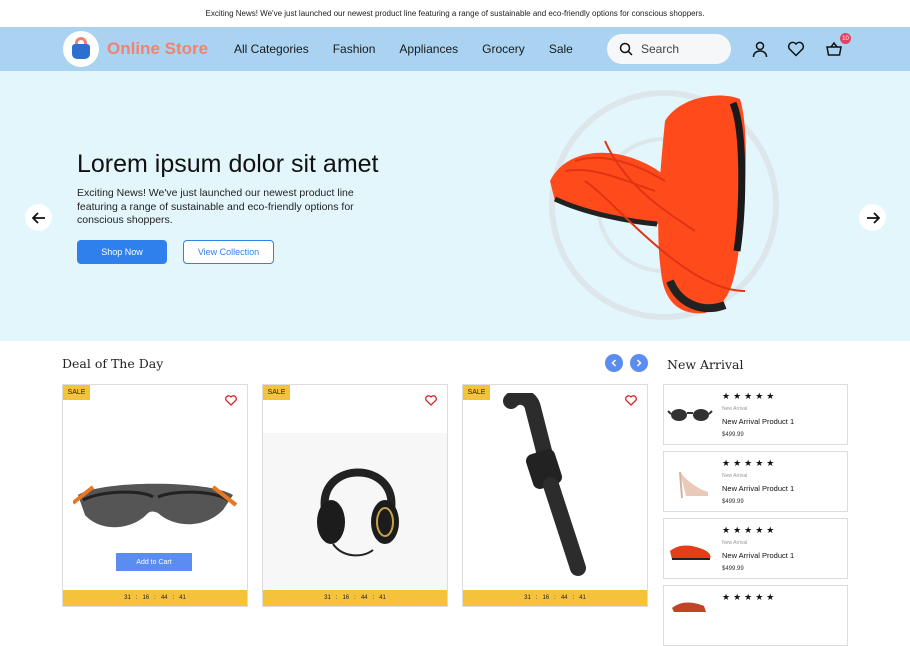 This screenshot has height=646, width=910. Describe the element at coordinates (561, 49) in the screenshot. I see `nav-item-sale: Sale` at that location.